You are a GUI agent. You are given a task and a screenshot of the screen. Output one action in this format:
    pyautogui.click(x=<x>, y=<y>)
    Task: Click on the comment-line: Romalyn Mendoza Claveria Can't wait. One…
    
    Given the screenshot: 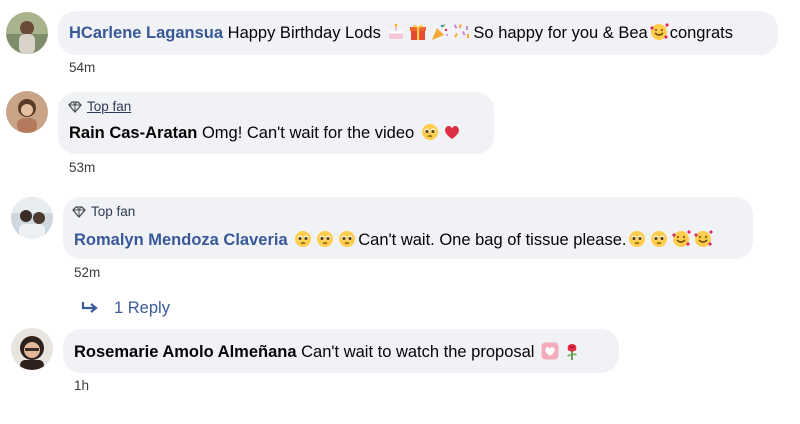 What is the action you would take?
    pyautogui.click(x=394, y=240)
    